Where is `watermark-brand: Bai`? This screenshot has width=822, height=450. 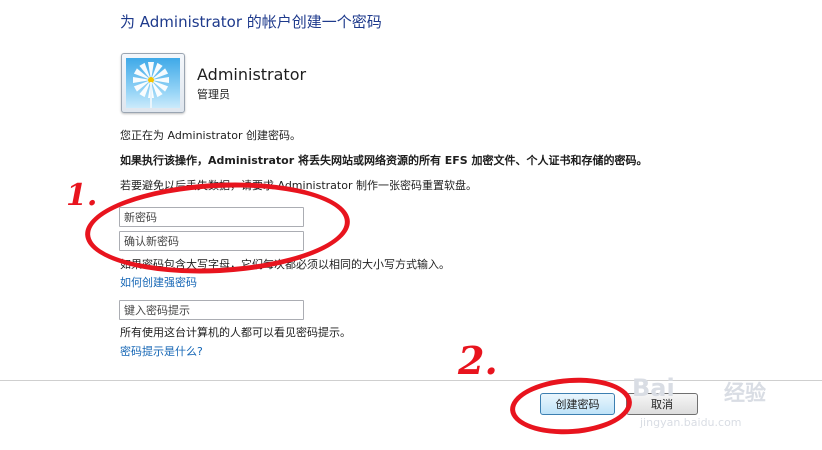
watermark-brand: Bai is located at coordinates (653, 388).